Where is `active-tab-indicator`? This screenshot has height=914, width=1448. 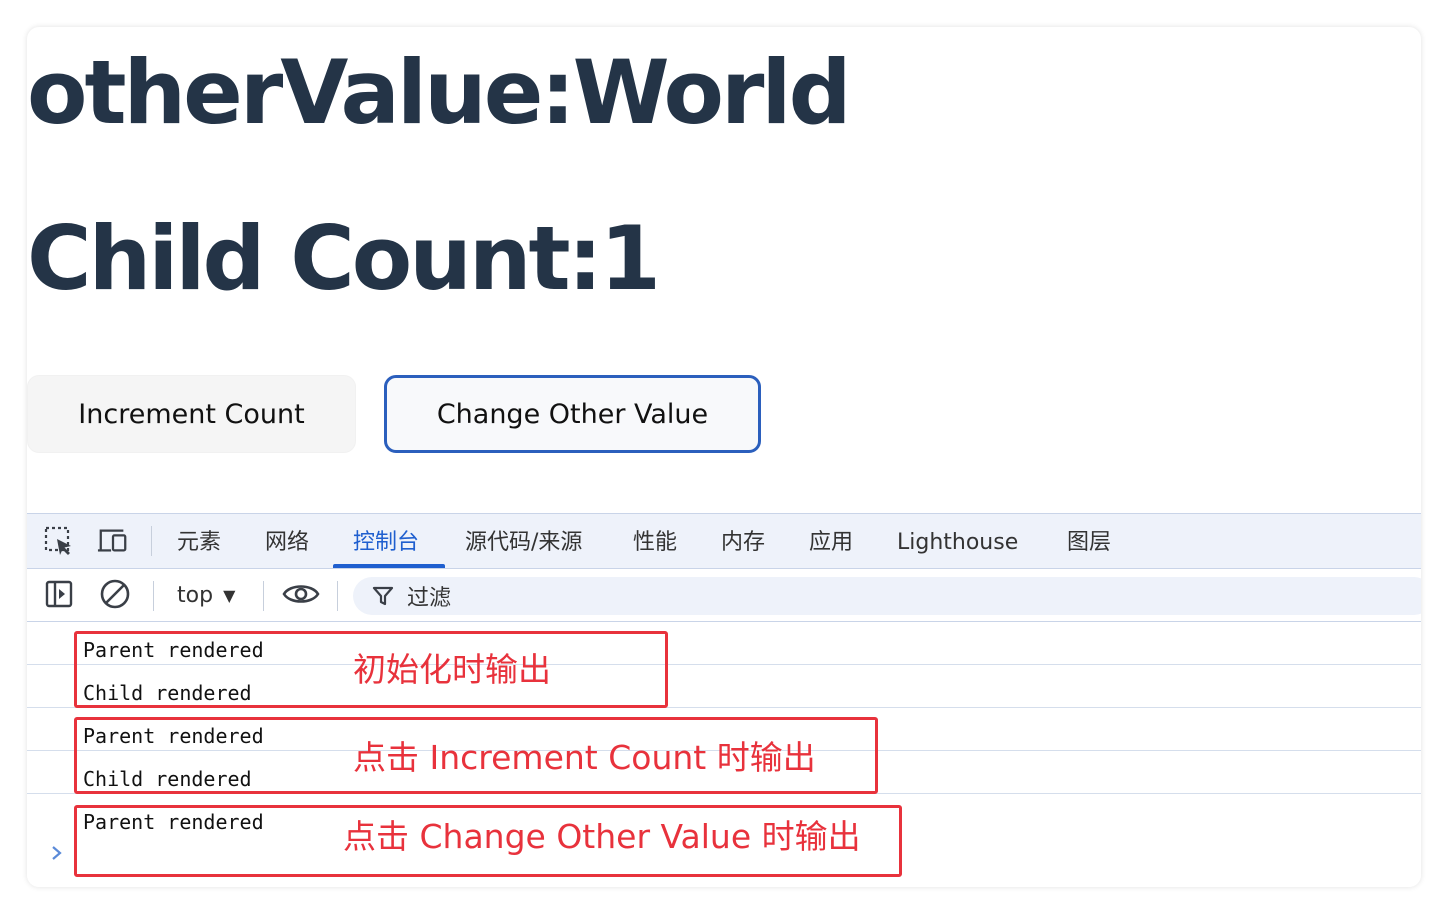 active-tab-indicator is located at coordinates (389, 566).